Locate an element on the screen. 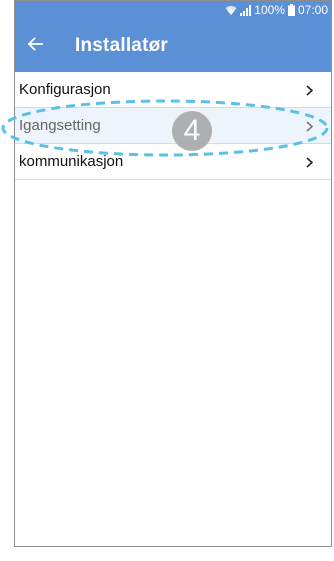  menu-item-konfigurasjon: Konfigurasjon is located at coordinates (173, 90).